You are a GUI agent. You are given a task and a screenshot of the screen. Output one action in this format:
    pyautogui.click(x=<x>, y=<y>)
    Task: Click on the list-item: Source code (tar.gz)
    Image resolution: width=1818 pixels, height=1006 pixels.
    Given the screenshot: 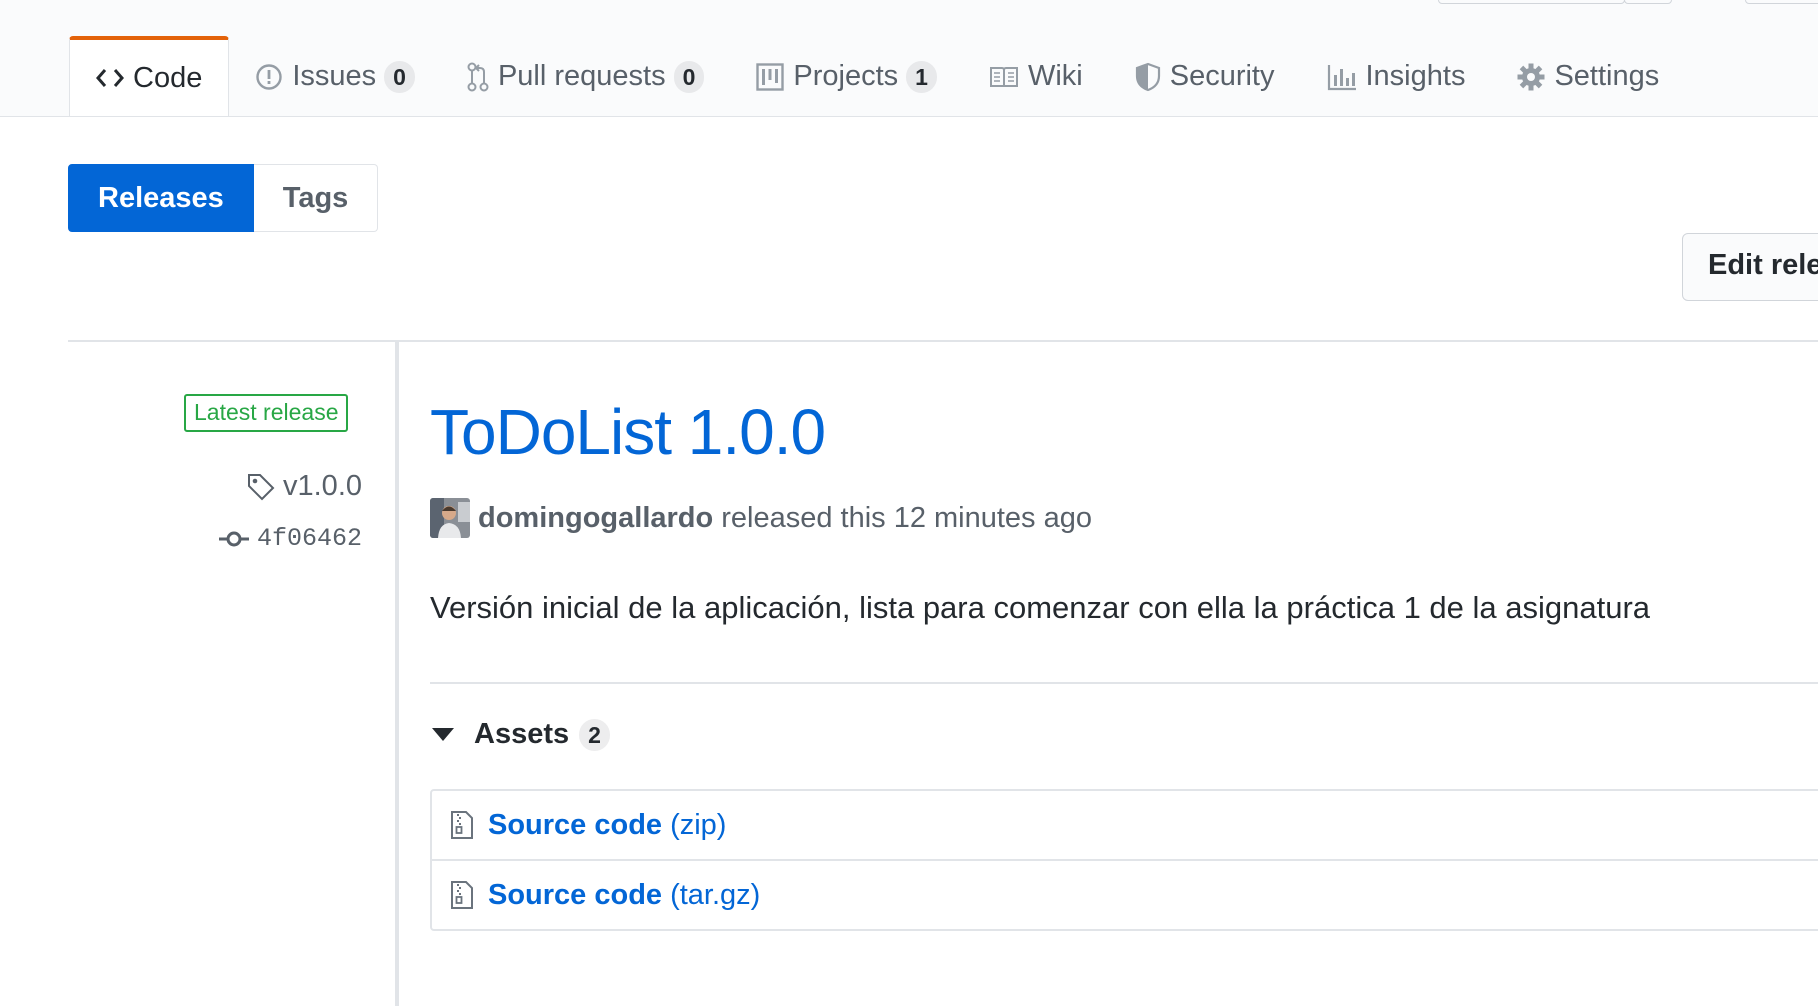 What is the action you would take?
    pyautogui.click(x=1125, y=894)
    